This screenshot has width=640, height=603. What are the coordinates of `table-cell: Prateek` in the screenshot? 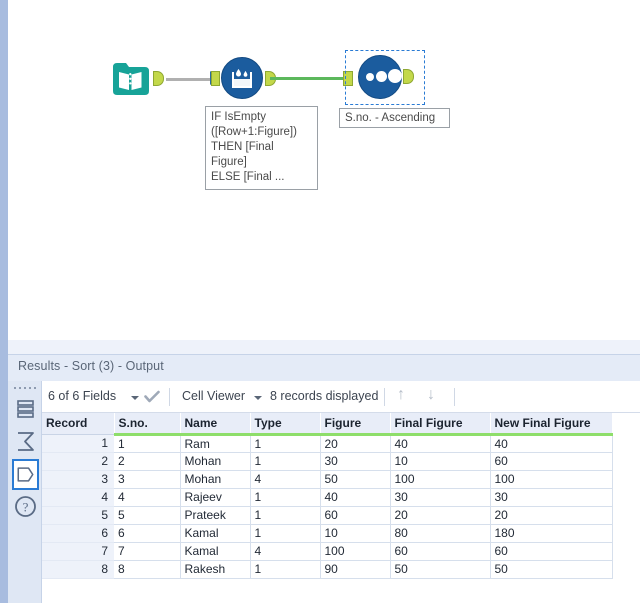 It's located at (215, 515).